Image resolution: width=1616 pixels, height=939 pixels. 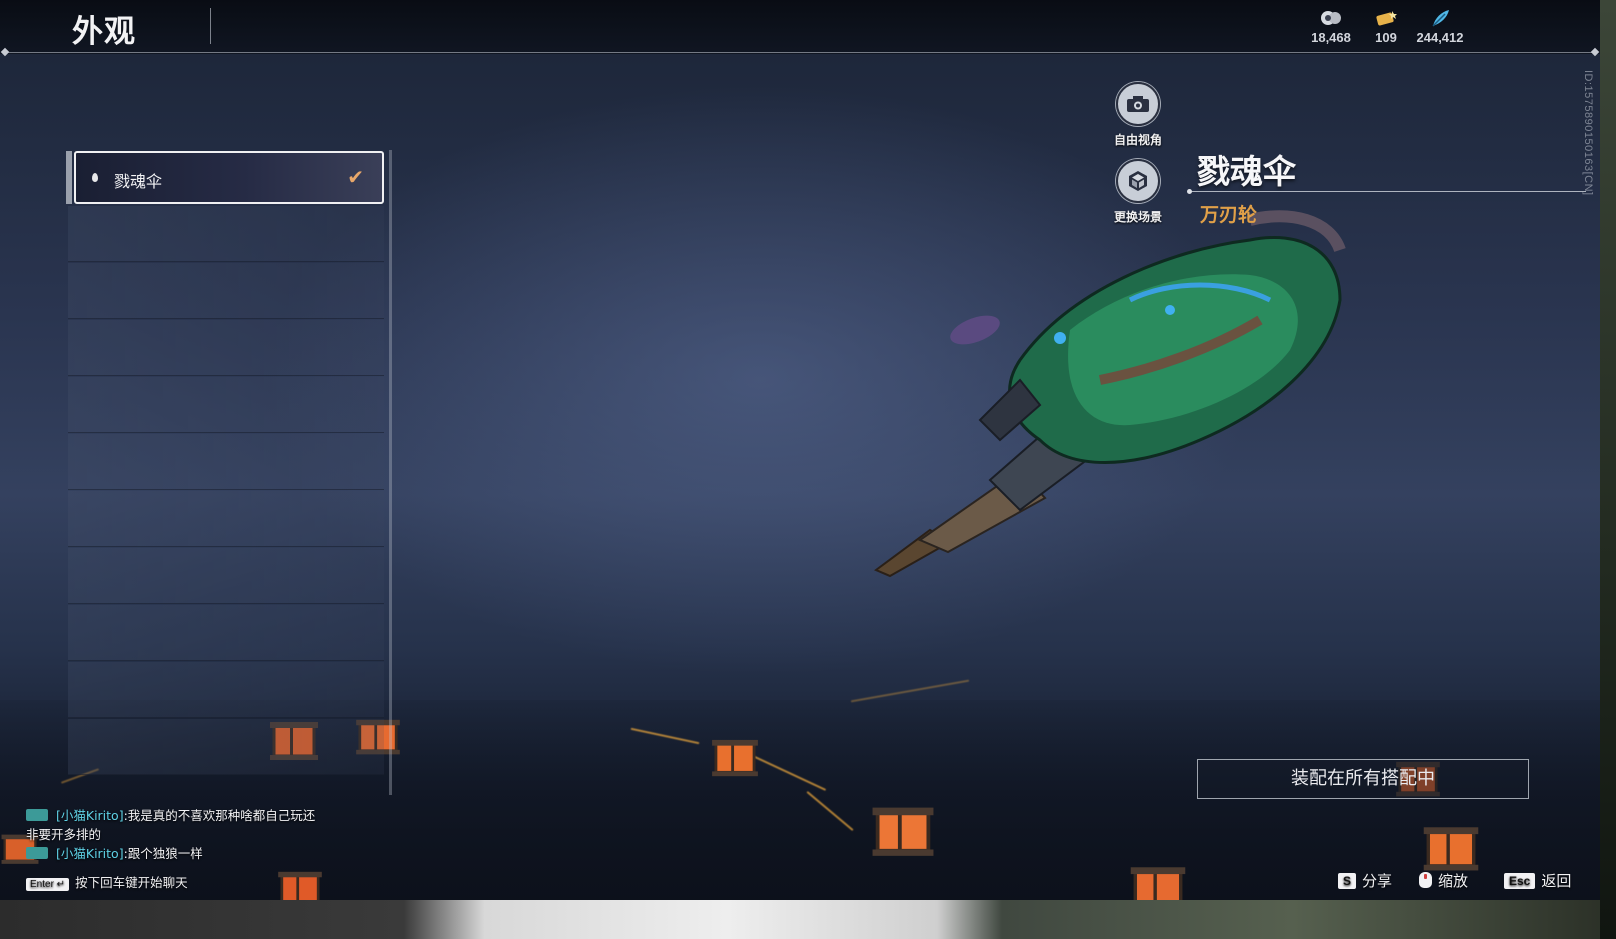 I want to click on free-view-label: 自由视角, so click(x=1137, y=140).